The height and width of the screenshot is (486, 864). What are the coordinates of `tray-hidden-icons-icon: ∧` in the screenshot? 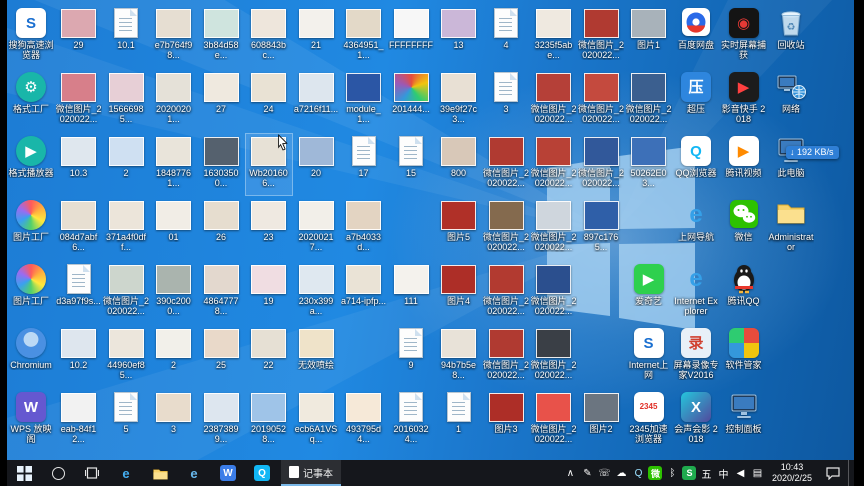 It's located at (570, 473).